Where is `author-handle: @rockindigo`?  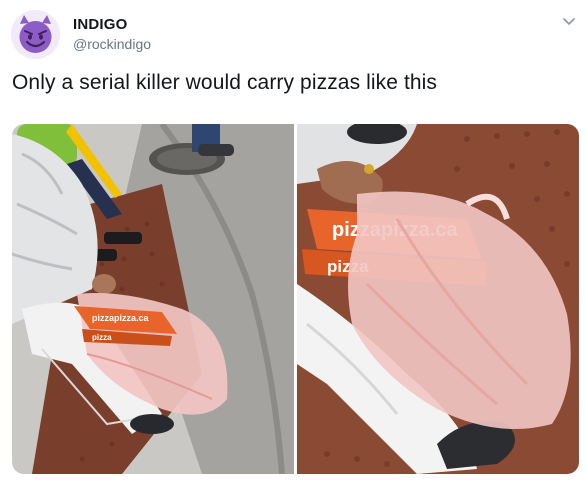
author-handle: @rockindigo is located at coordinates (112, 44).